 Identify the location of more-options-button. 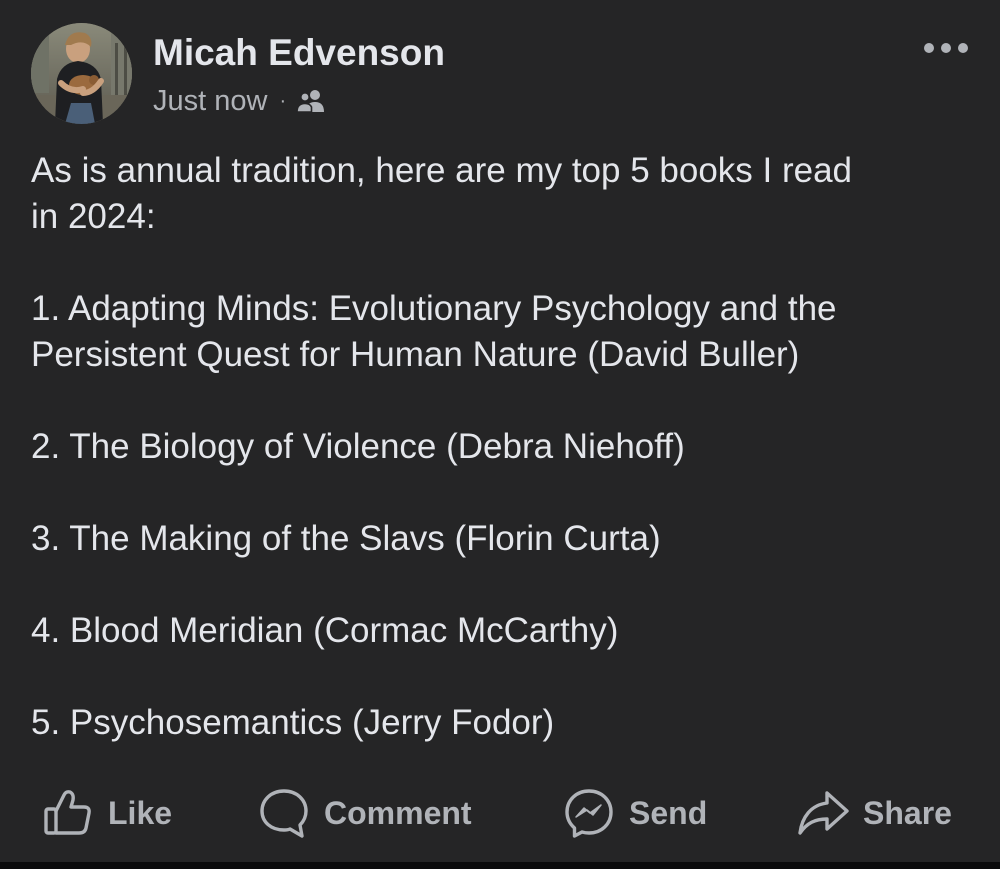
(946, 48).